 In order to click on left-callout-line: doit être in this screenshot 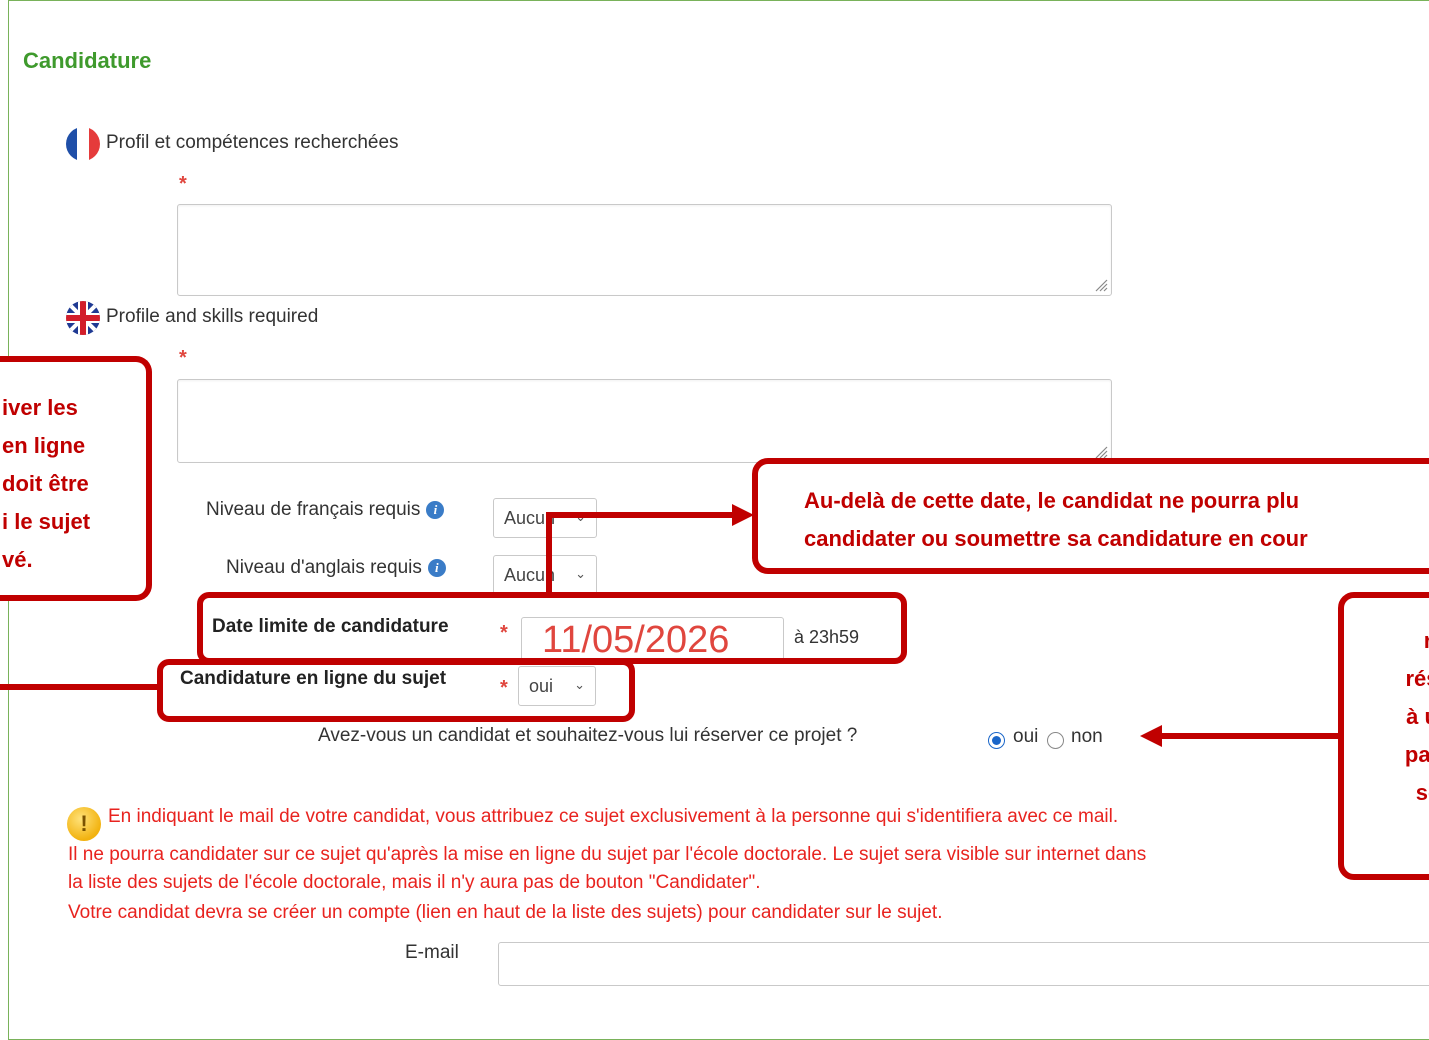, I will do `click(45, 483)`.